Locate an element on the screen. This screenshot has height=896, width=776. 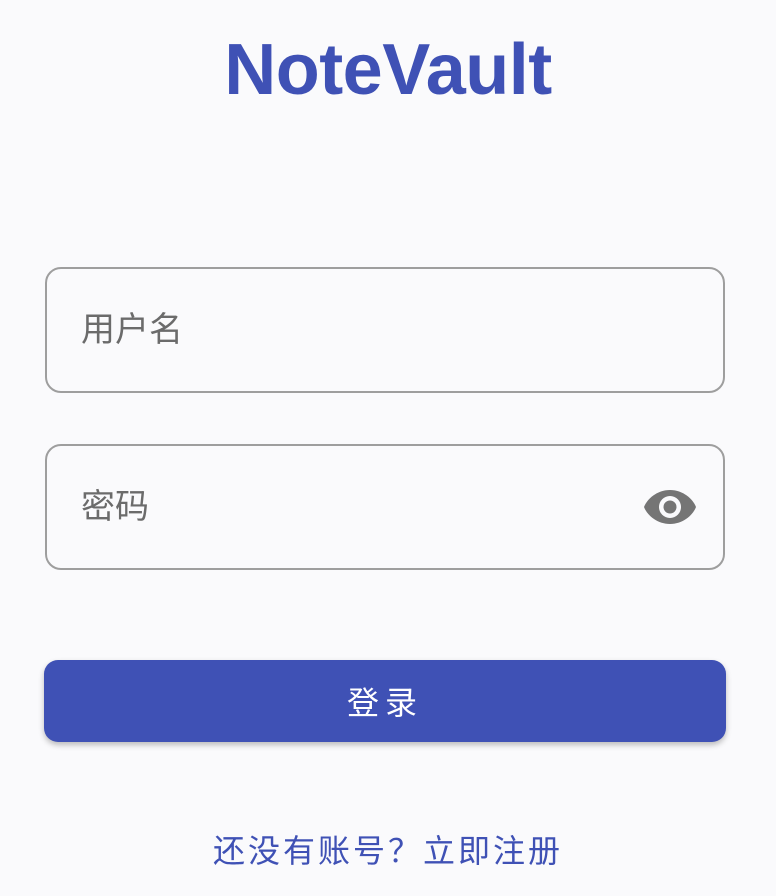
password-field-container is located at coordinates (385, 507).